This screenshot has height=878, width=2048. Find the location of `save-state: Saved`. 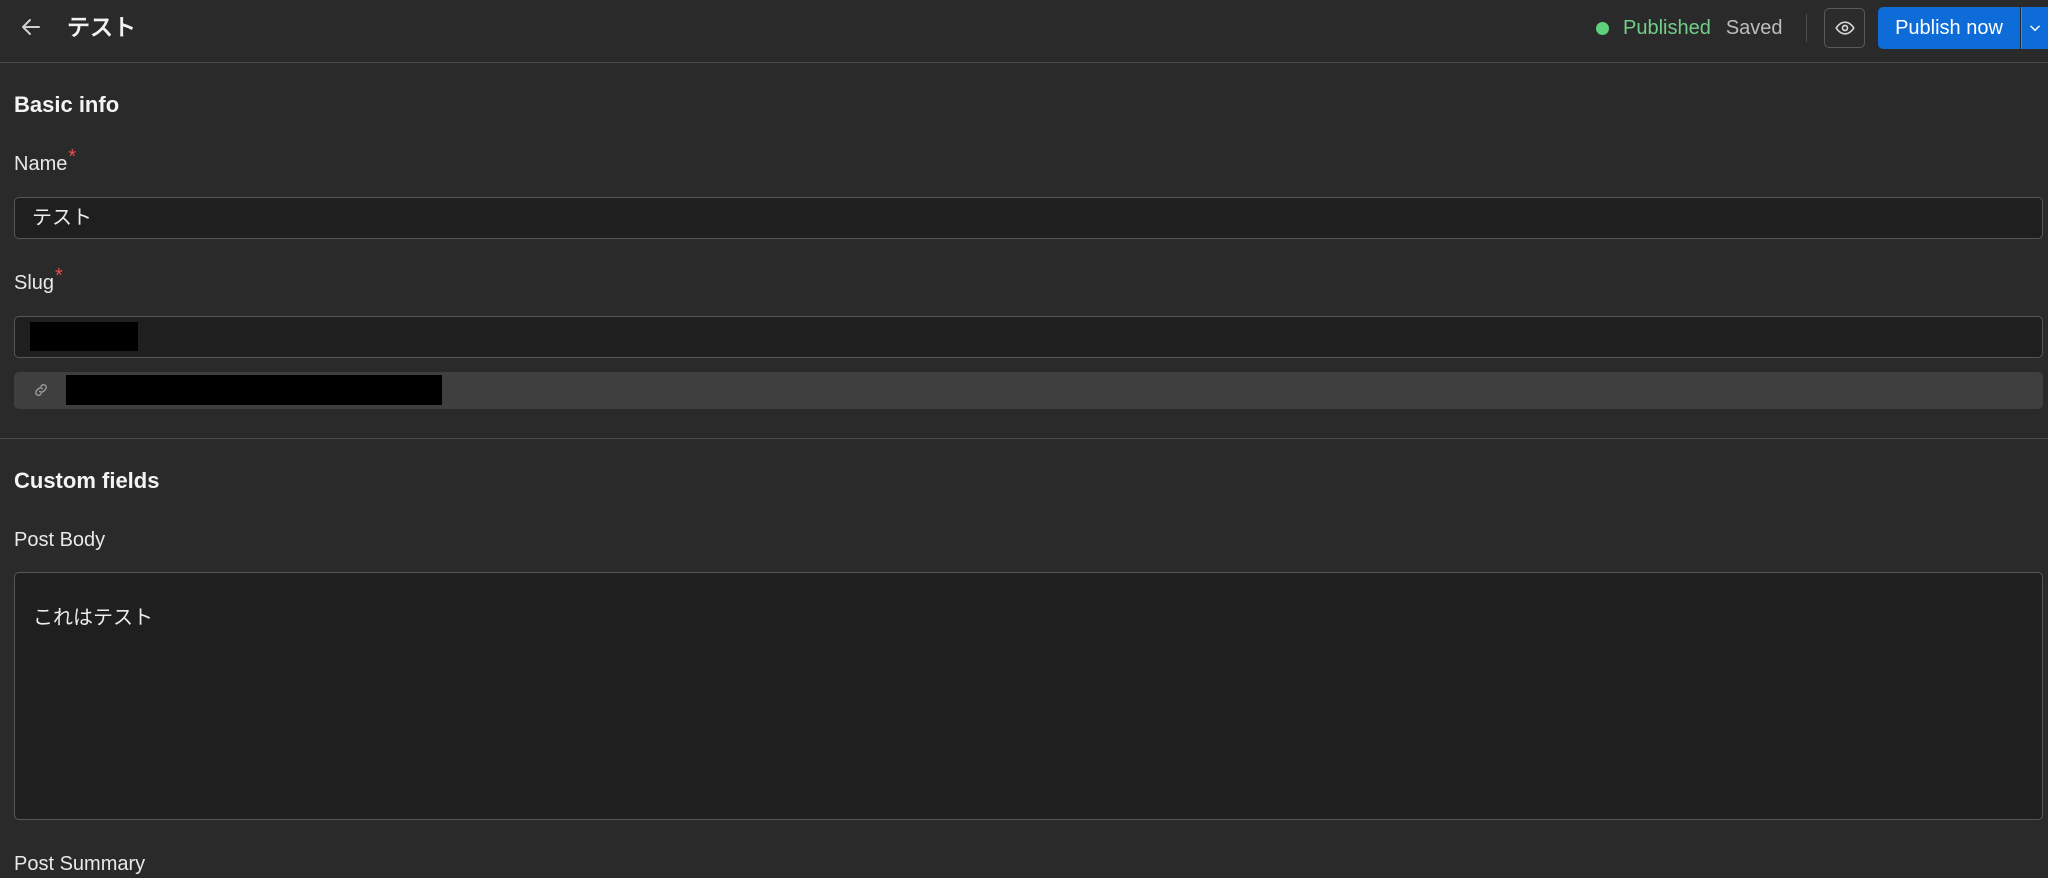

save-state: Saved is located at coordinates (1754, 27).